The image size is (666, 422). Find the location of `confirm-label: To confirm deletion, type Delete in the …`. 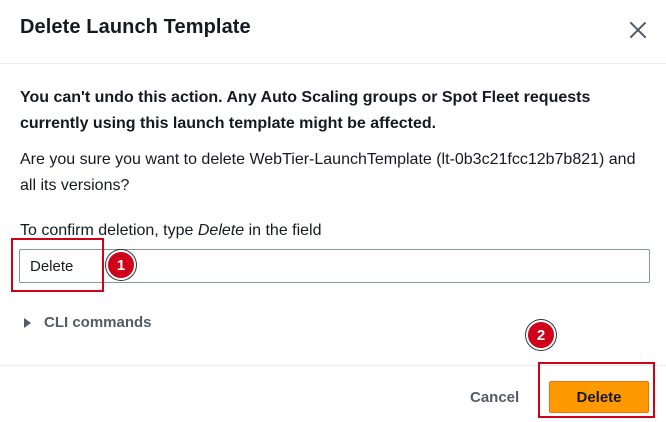

confirm-label: To confirm deletion, type Delete in the … is located at coordinates (171, 231).